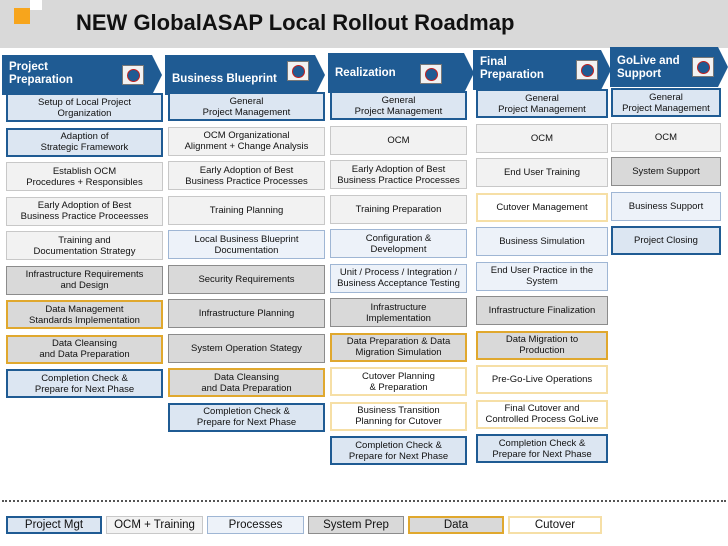  Describe the element at coordinates (542, 207) in the screenshot. I see `roadmap-task: Cutover Management` at that location.